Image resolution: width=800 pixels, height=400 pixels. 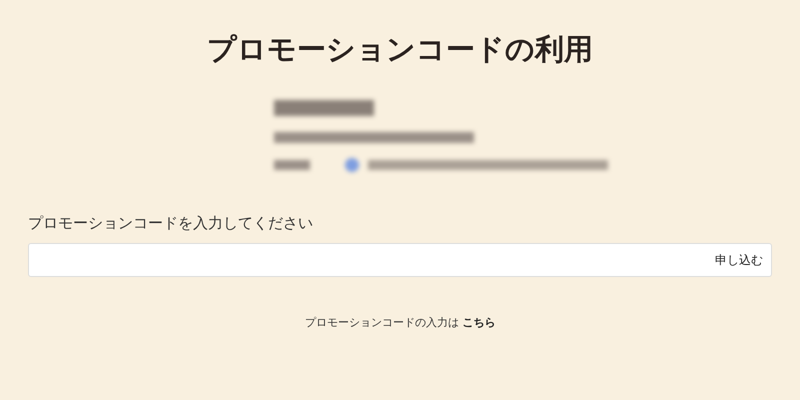 What do you see at coordinates (479, 322) in the screenshot?
I see `here-link: こちら` at bounding box center [479, 322].